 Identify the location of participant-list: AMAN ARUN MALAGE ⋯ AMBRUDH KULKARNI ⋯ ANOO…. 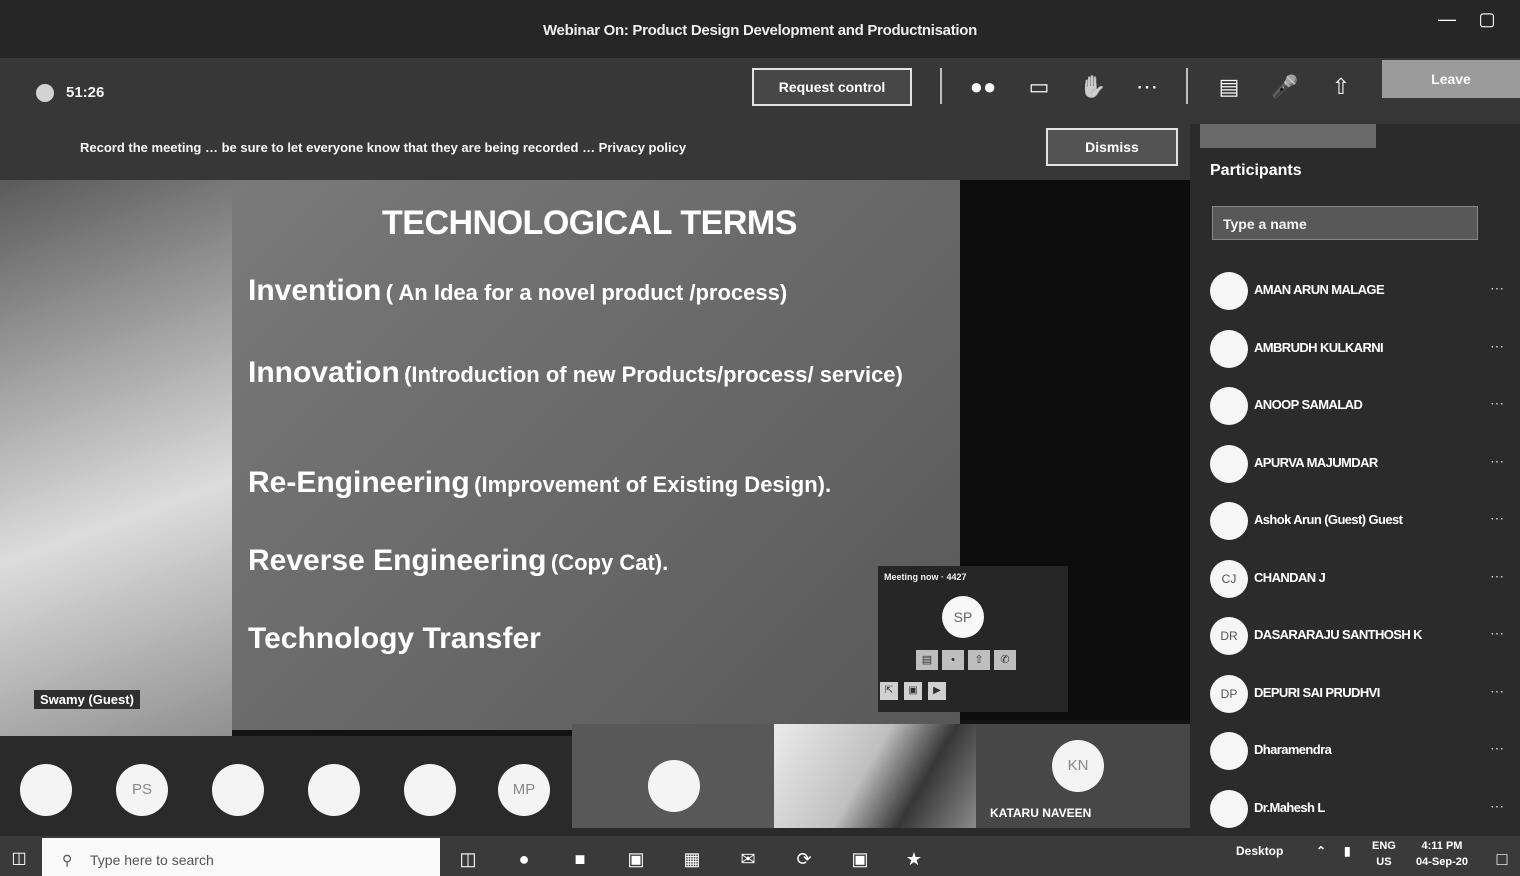
(1363, 551).